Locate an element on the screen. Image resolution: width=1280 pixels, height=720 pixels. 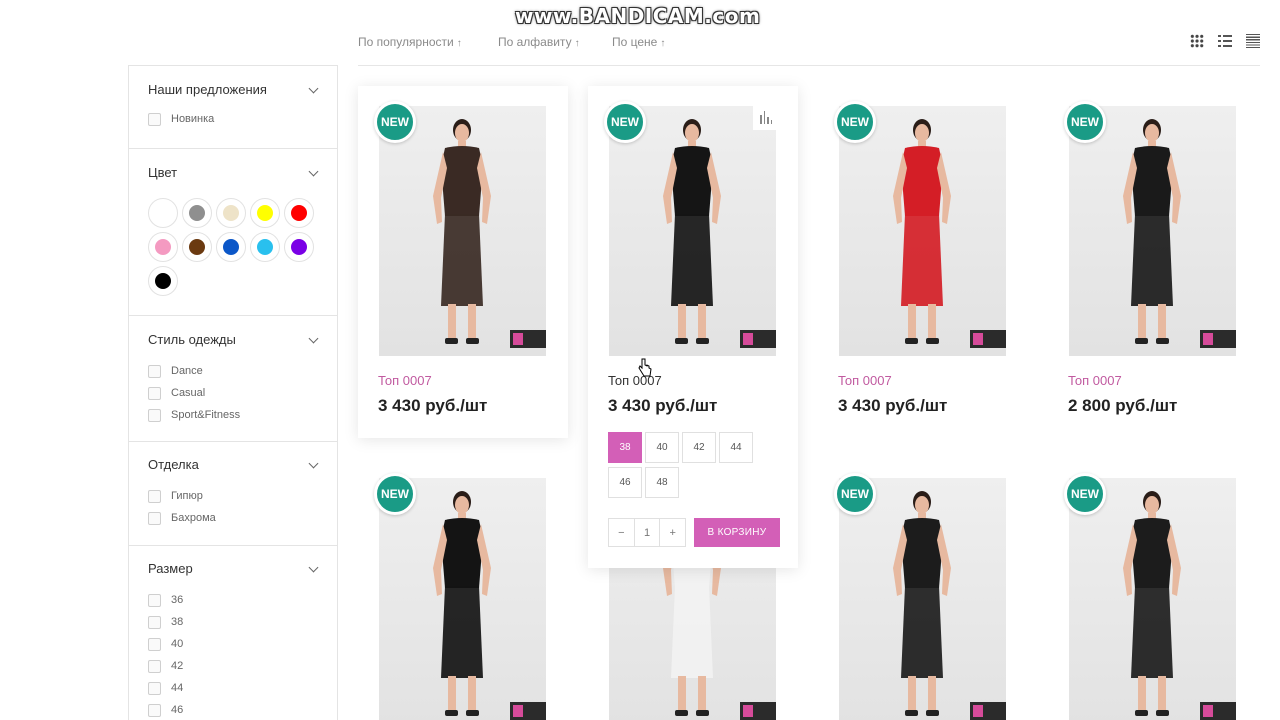
size-option: 38 is located at coordinates (625, 447).